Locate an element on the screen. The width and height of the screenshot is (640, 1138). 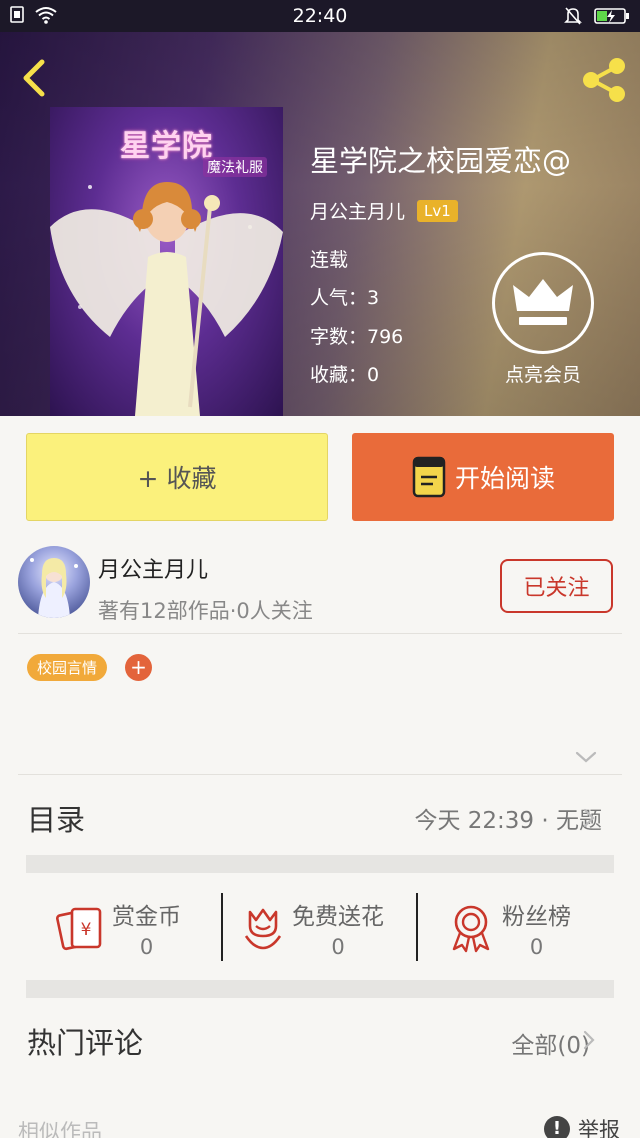
reward-fan-ranking-count: 0 is located at coordinates (536, 947).